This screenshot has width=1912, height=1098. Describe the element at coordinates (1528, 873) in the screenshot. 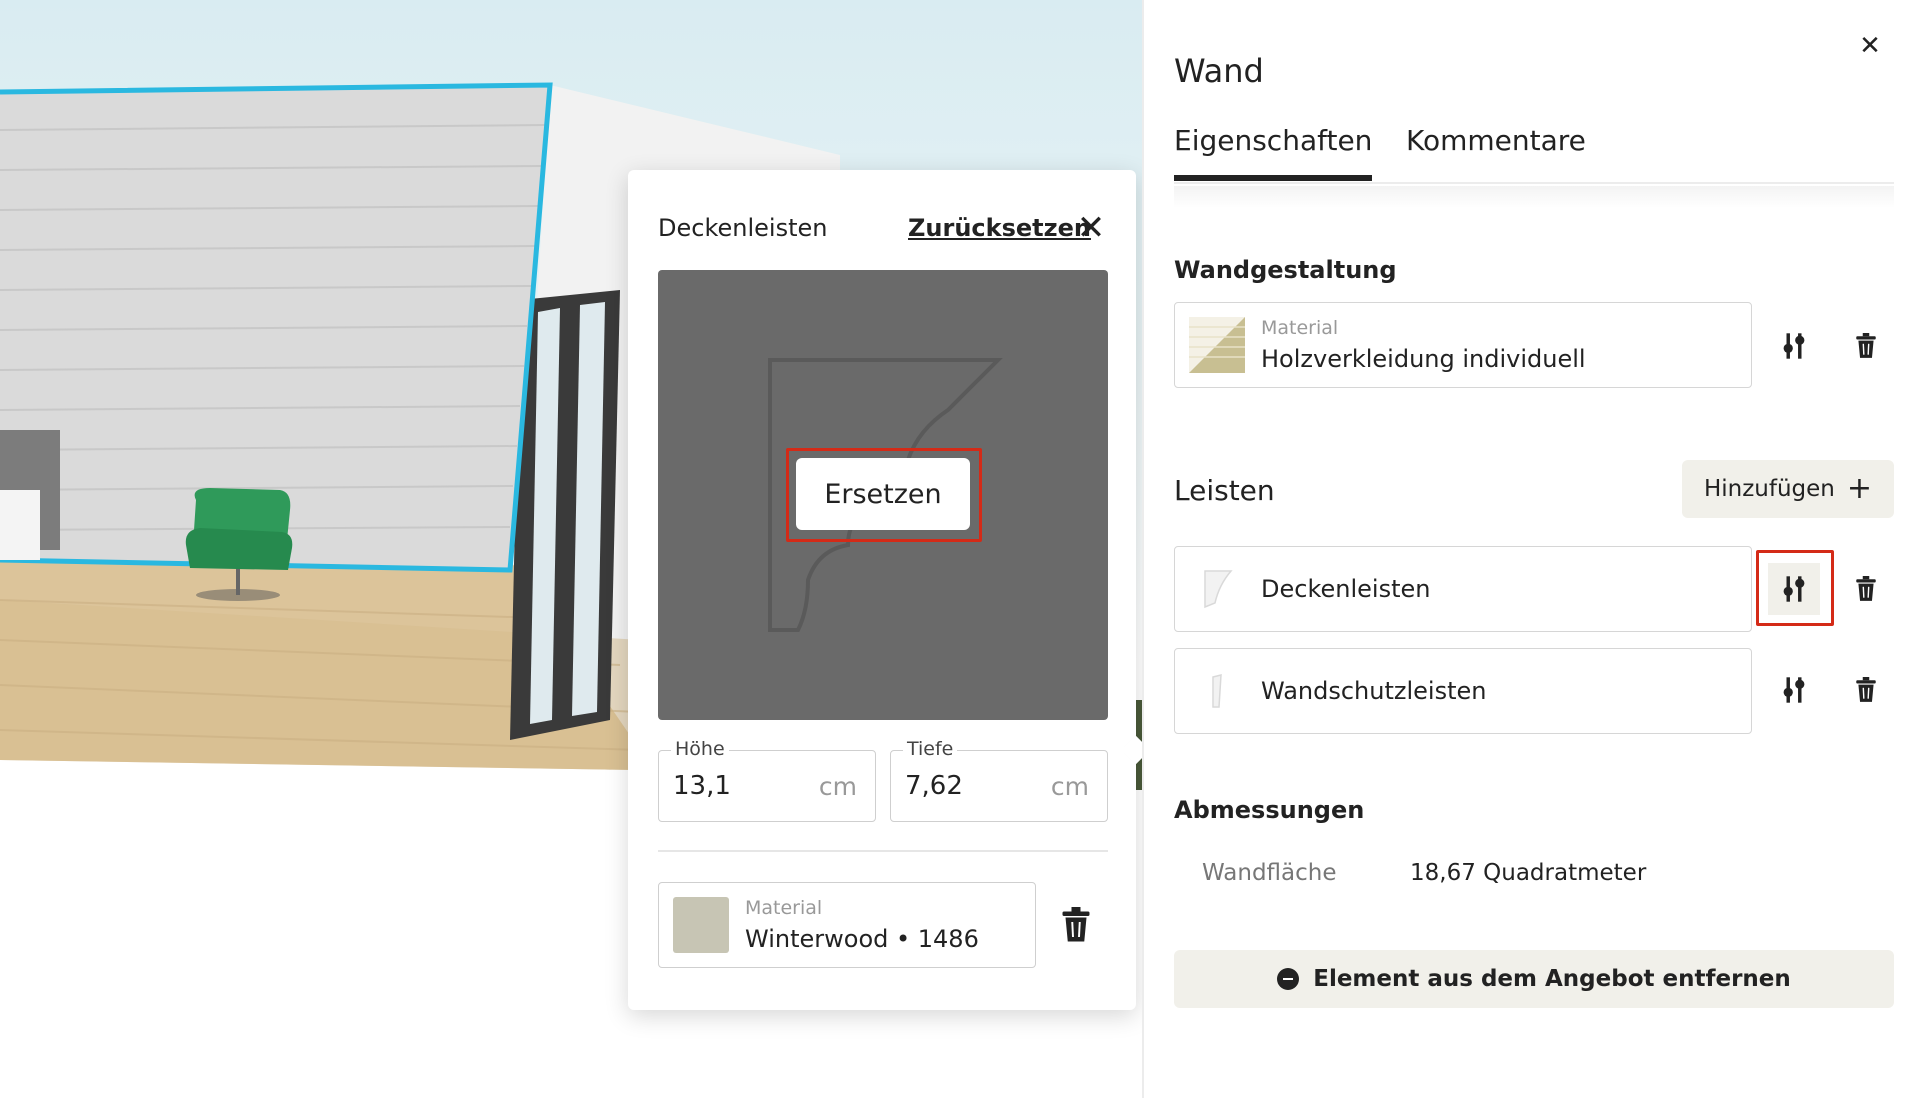

I see `wall-area-value: 18,67 Quadratmeter` at that location.